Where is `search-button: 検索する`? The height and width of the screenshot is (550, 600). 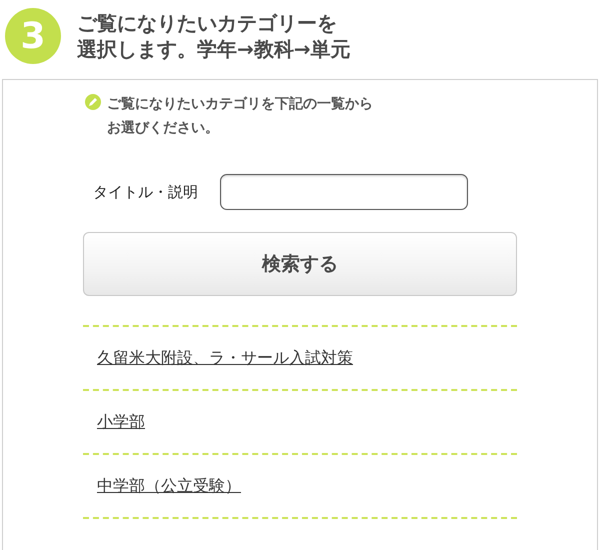 search-button: 検索する is located at coordinates (300, 264).